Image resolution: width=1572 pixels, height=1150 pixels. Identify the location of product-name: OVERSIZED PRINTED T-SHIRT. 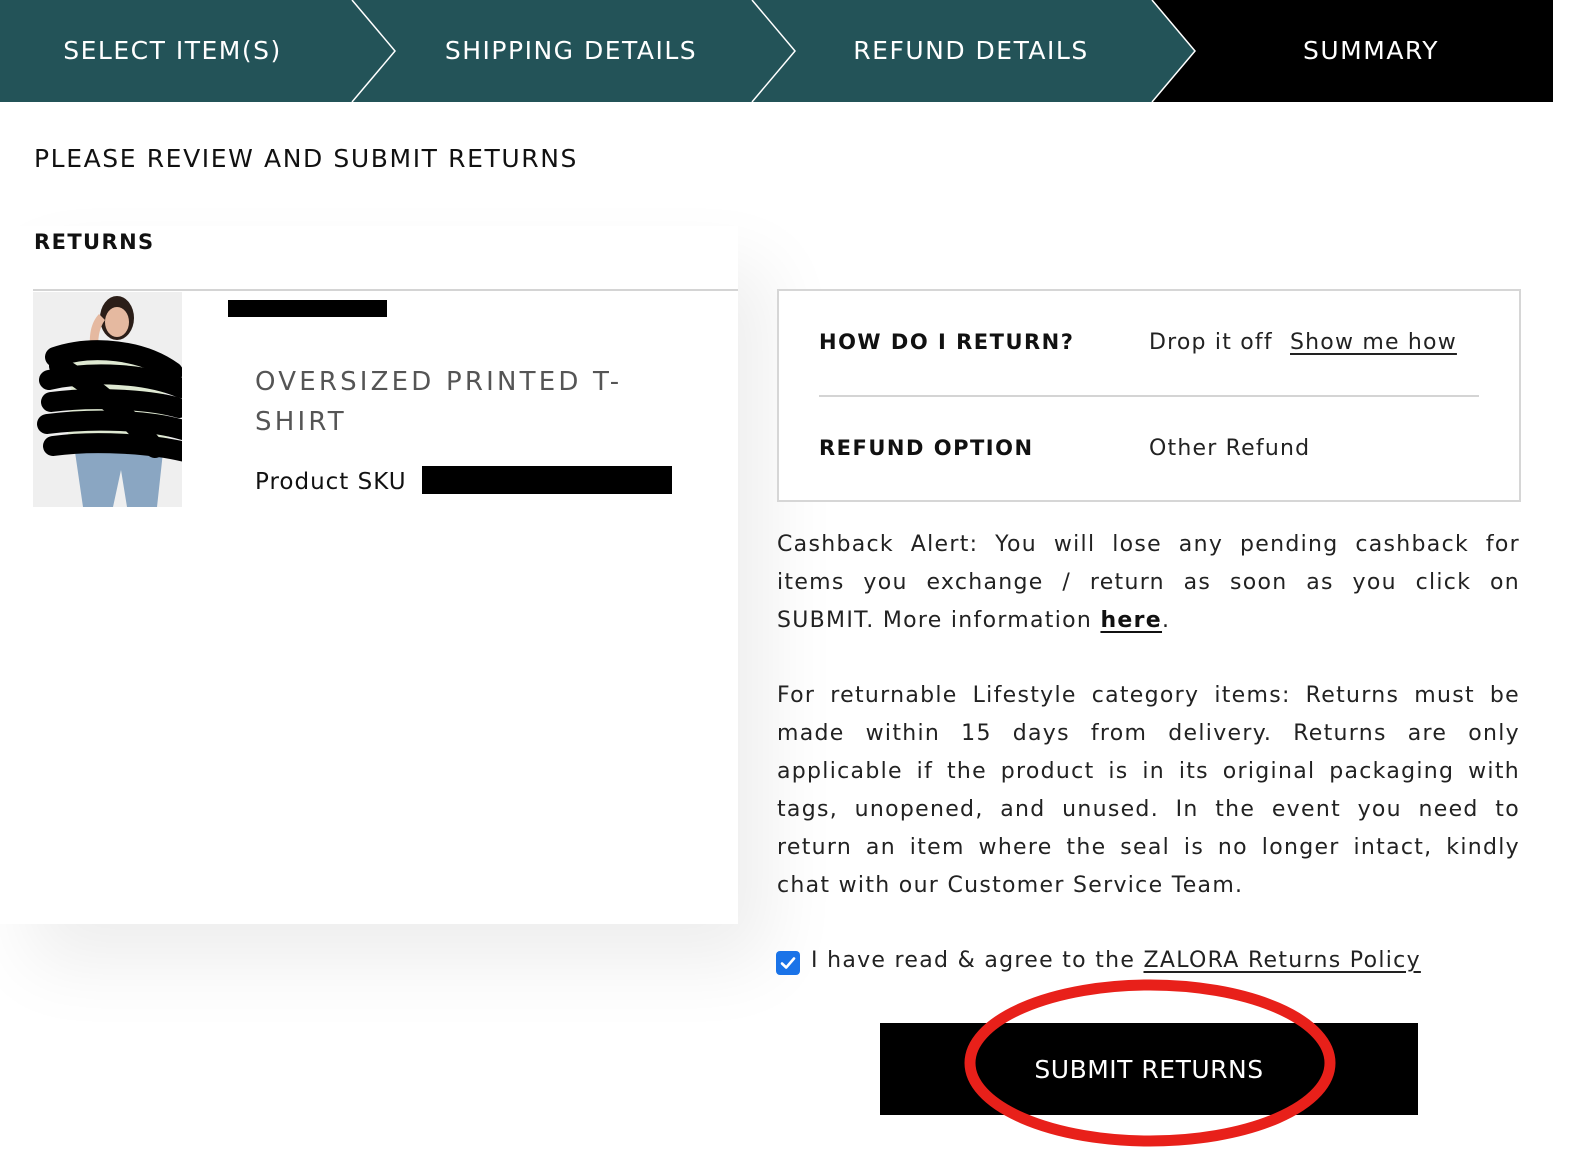
(439, 402).